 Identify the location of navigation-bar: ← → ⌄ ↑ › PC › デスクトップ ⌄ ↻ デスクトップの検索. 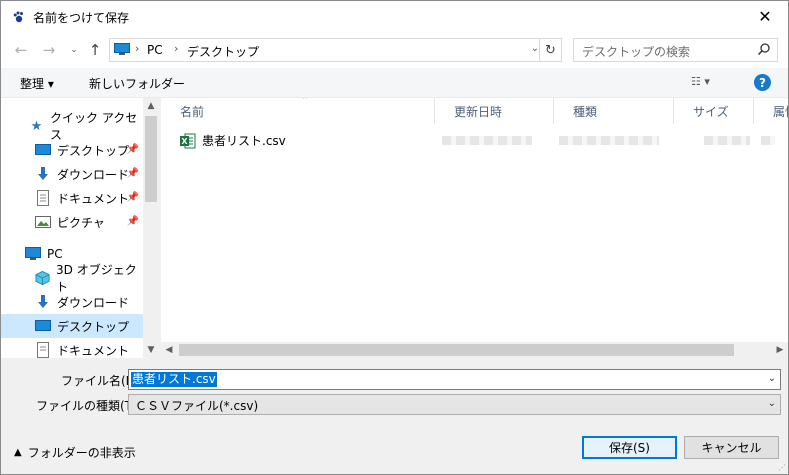
(394, 50).